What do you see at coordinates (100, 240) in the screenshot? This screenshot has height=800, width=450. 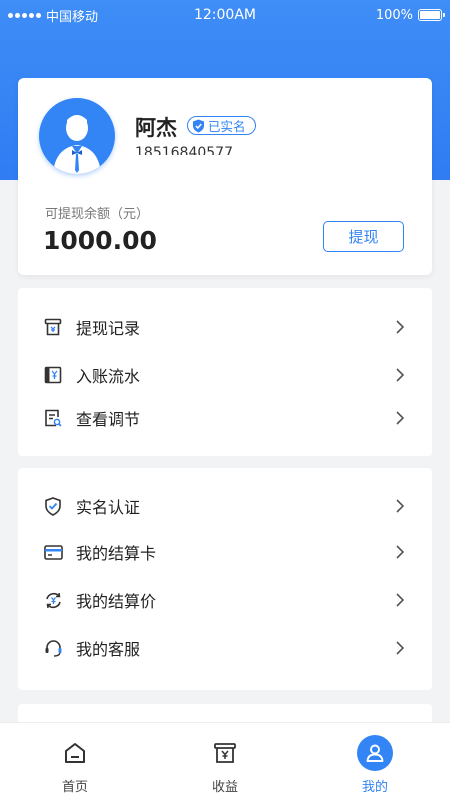 I see `balance-value: 1000.00` at bounding box center [100, 240].